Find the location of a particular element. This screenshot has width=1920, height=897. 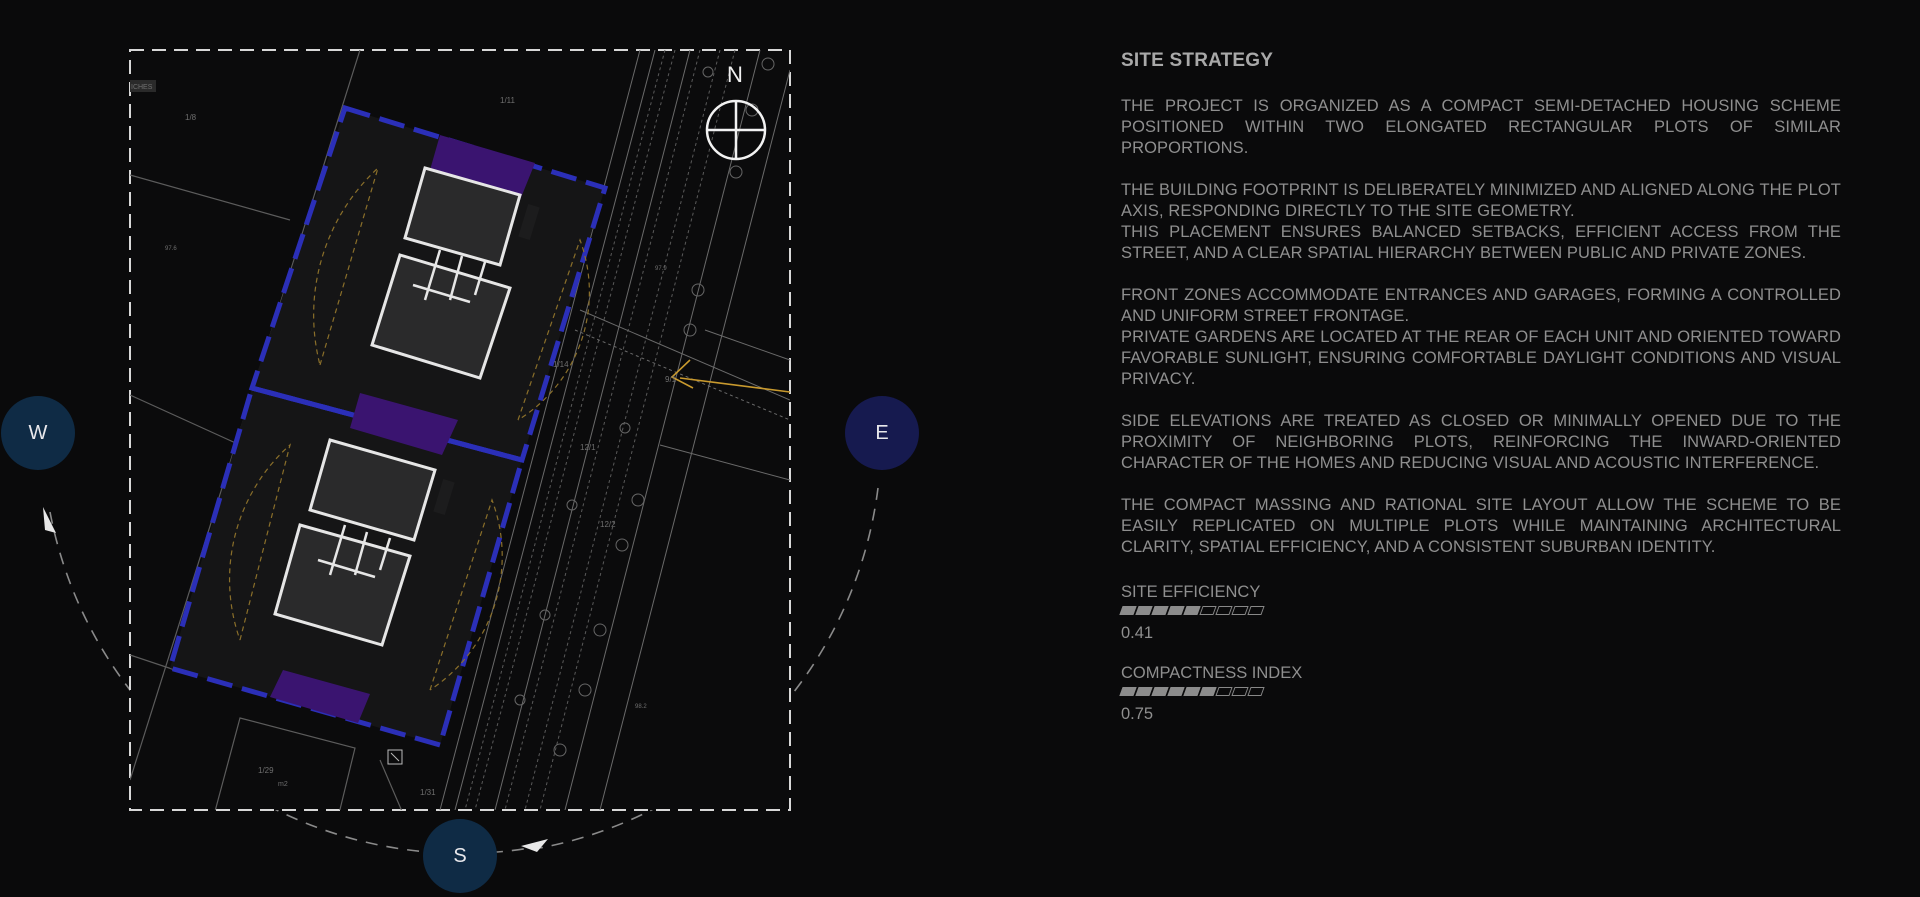

compass-south-button: S is located at coordinates (460, 856).